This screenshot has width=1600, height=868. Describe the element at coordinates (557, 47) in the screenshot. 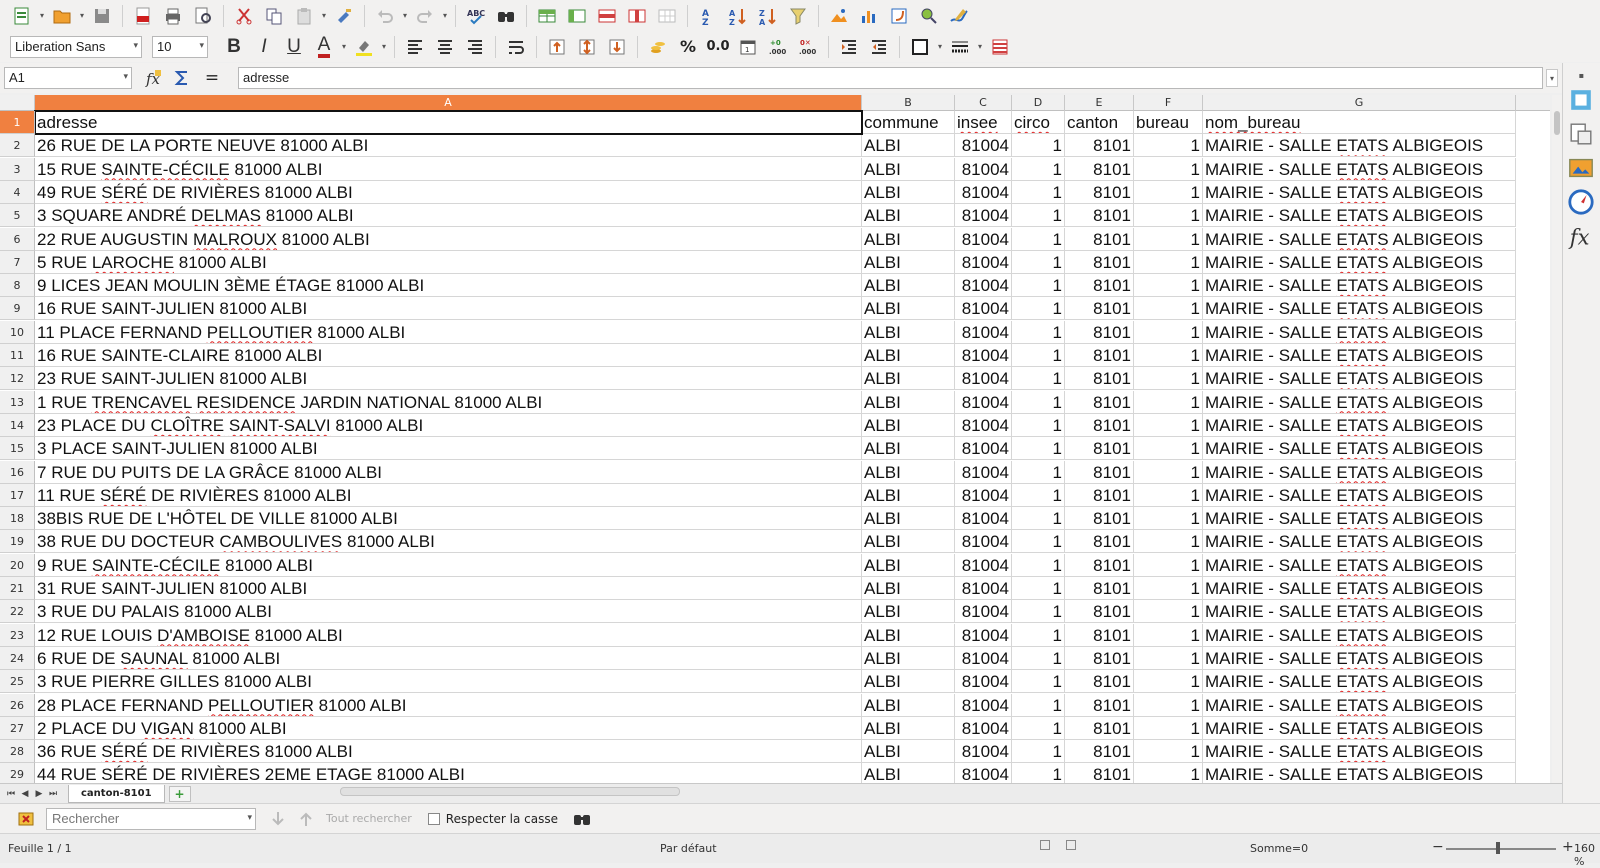

I see `align-top-icon` at that location.